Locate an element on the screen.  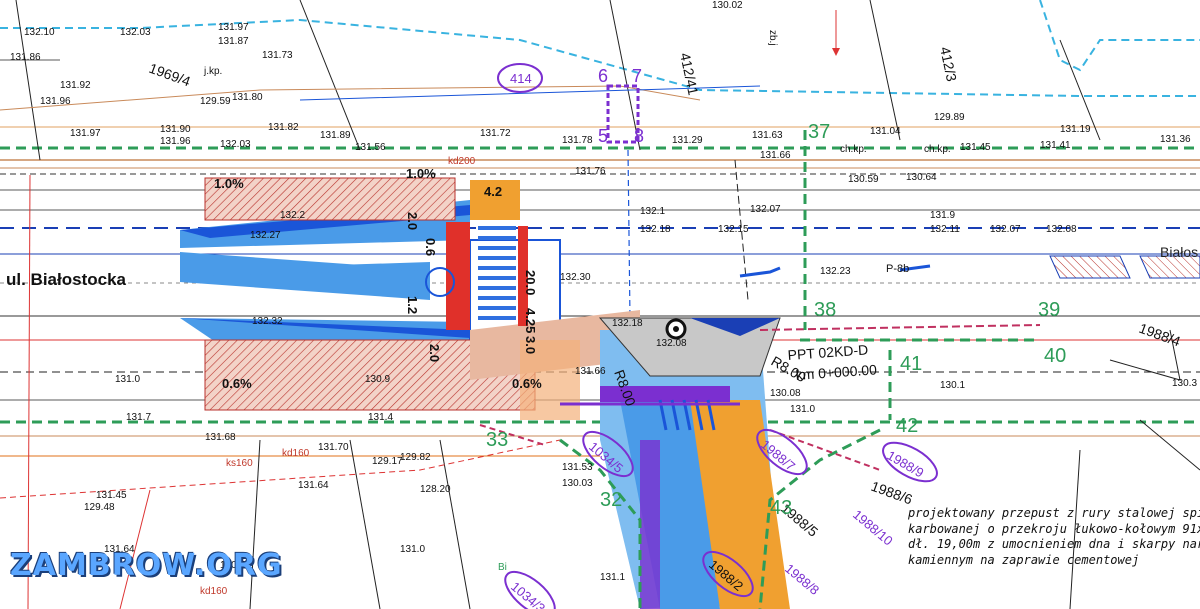
parcel-label: 1988/6 is located at coordinates (892, 493).